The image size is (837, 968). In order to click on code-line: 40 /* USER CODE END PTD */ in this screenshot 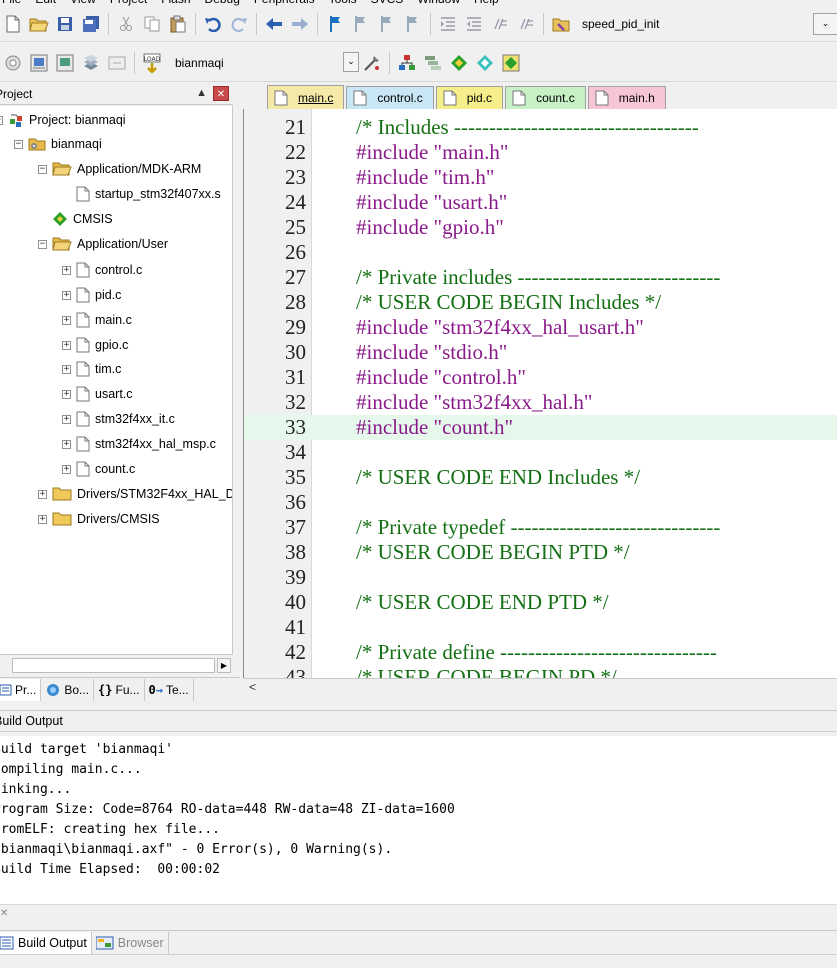, I will do `click(540, 602)`.